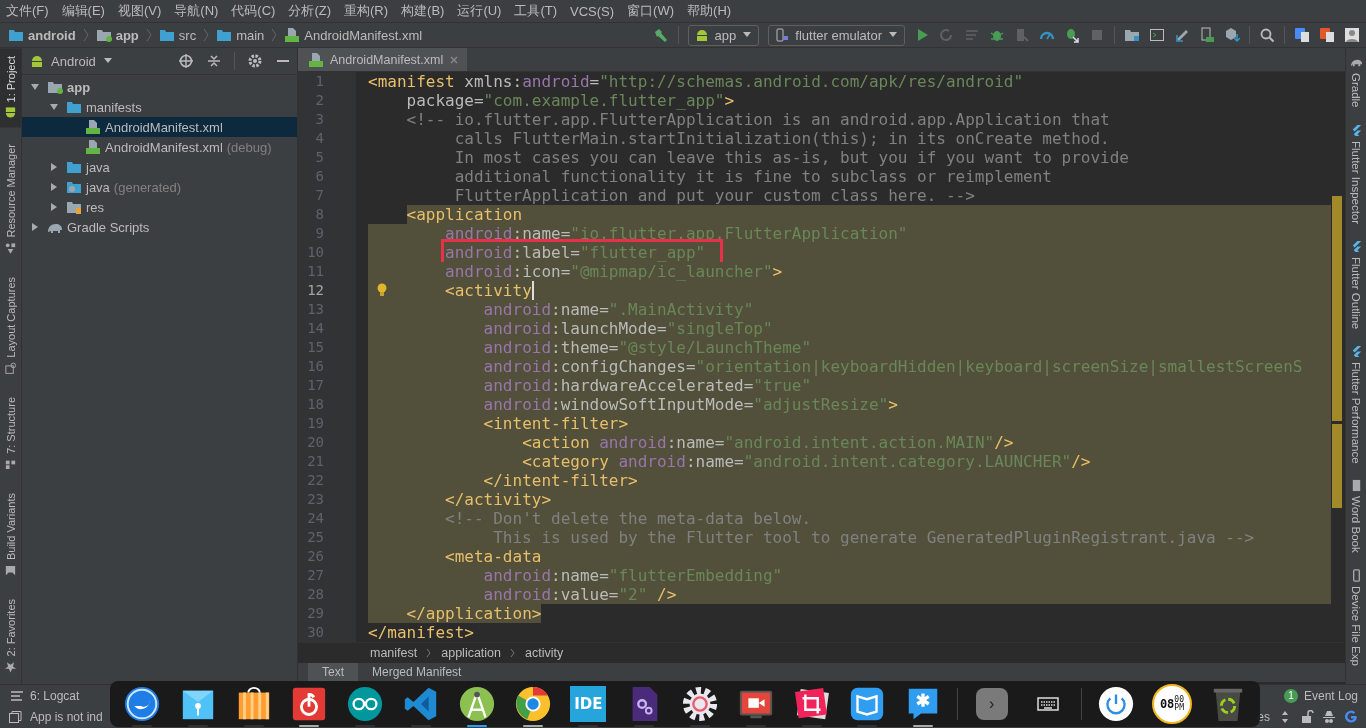 This screenshot has height=728, width=1366. I want to click on code-line: calls FlutterMain.startInitialization(this); in its onCreate method., so click(782, 138).